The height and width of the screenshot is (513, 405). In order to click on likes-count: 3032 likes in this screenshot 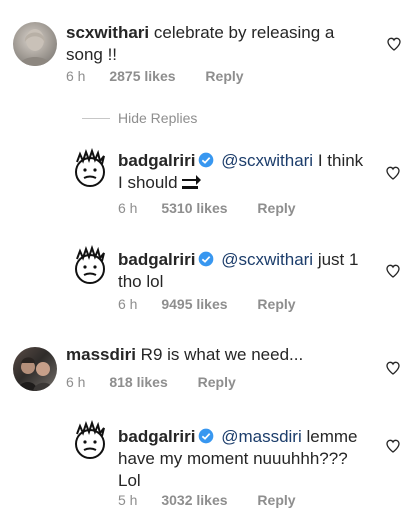, I will do `click(194, 500)`.